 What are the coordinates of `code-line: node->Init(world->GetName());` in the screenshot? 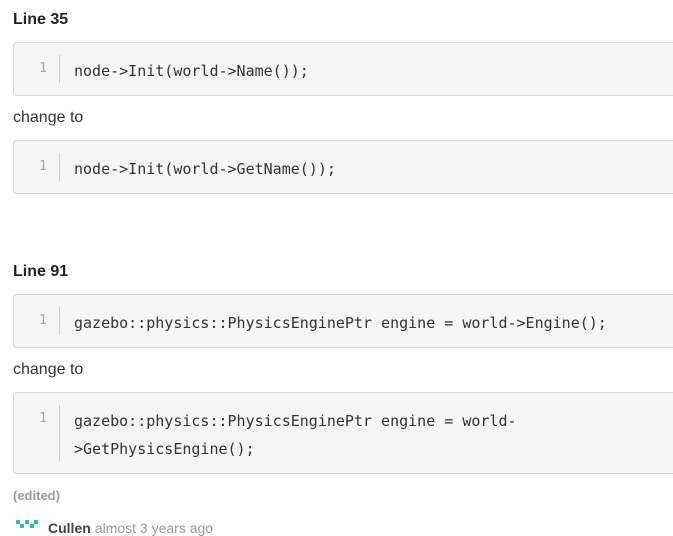 It's located at (205, 169).